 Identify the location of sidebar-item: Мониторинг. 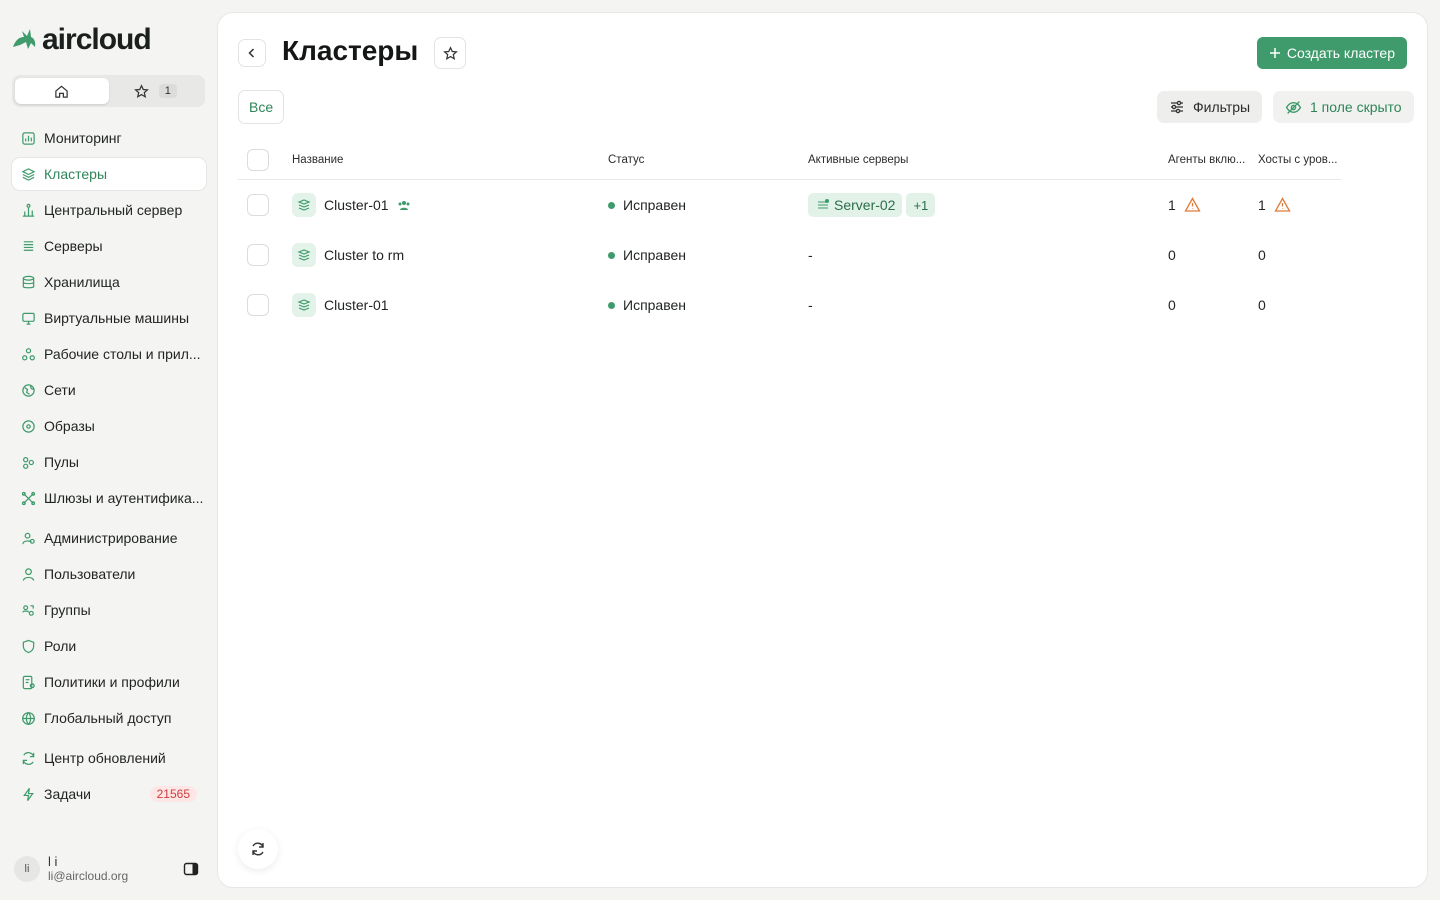
(109, 138).